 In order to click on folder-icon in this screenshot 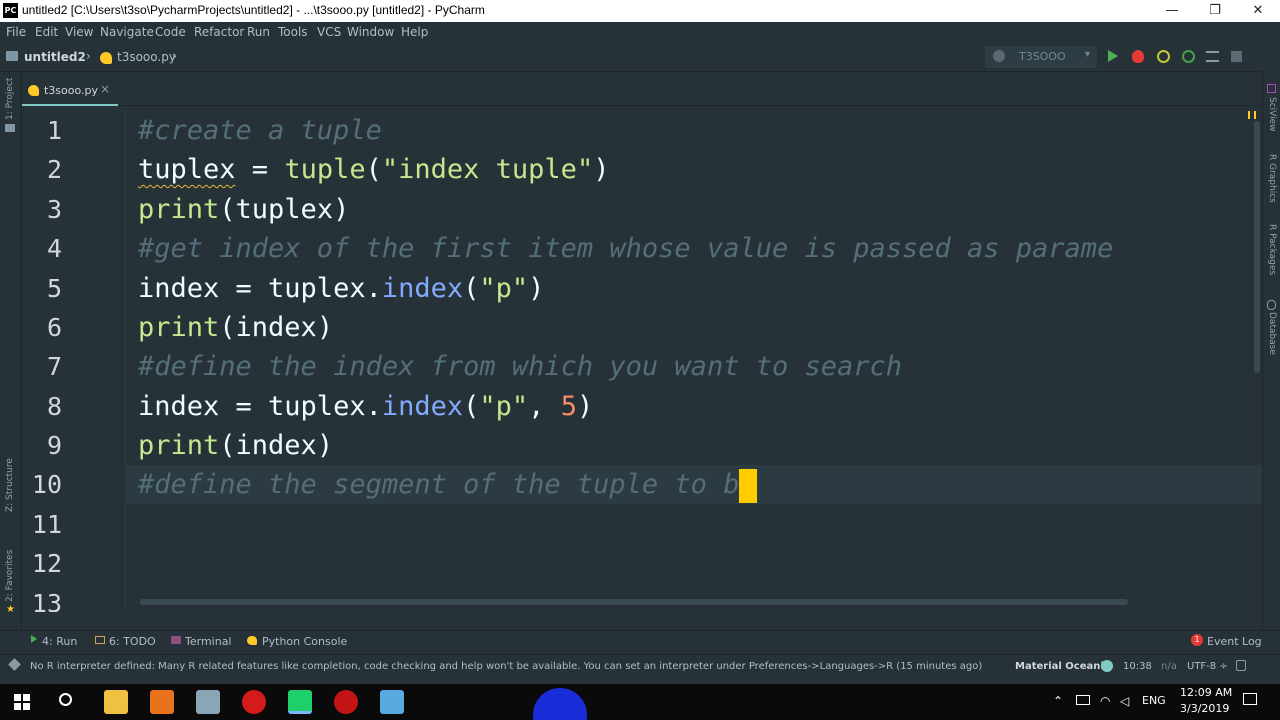, I will do `click(12, 56)`.